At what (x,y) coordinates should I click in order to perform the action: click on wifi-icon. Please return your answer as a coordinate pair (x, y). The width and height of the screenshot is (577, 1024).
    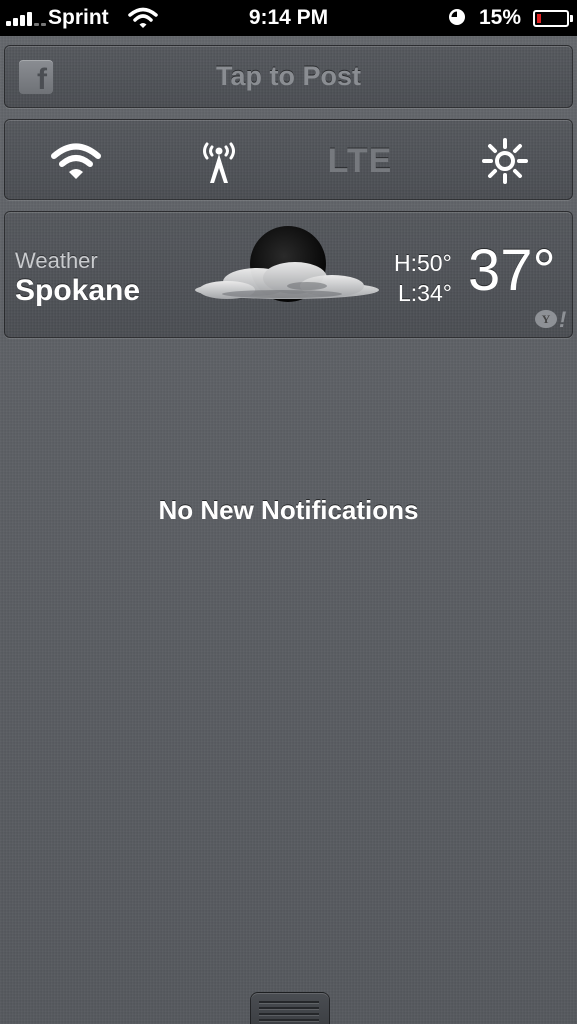
    Looking at the image, I should click on (76, 161).